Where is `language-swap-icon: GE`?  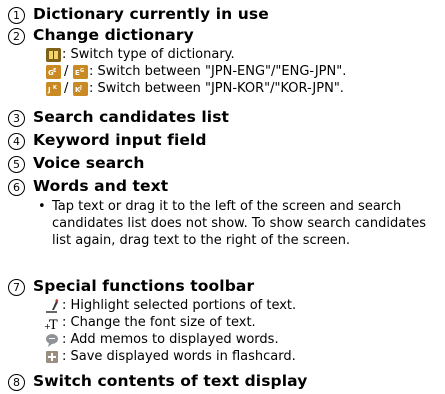
language-swap-icon: GE is located at coordinates (53, 72).